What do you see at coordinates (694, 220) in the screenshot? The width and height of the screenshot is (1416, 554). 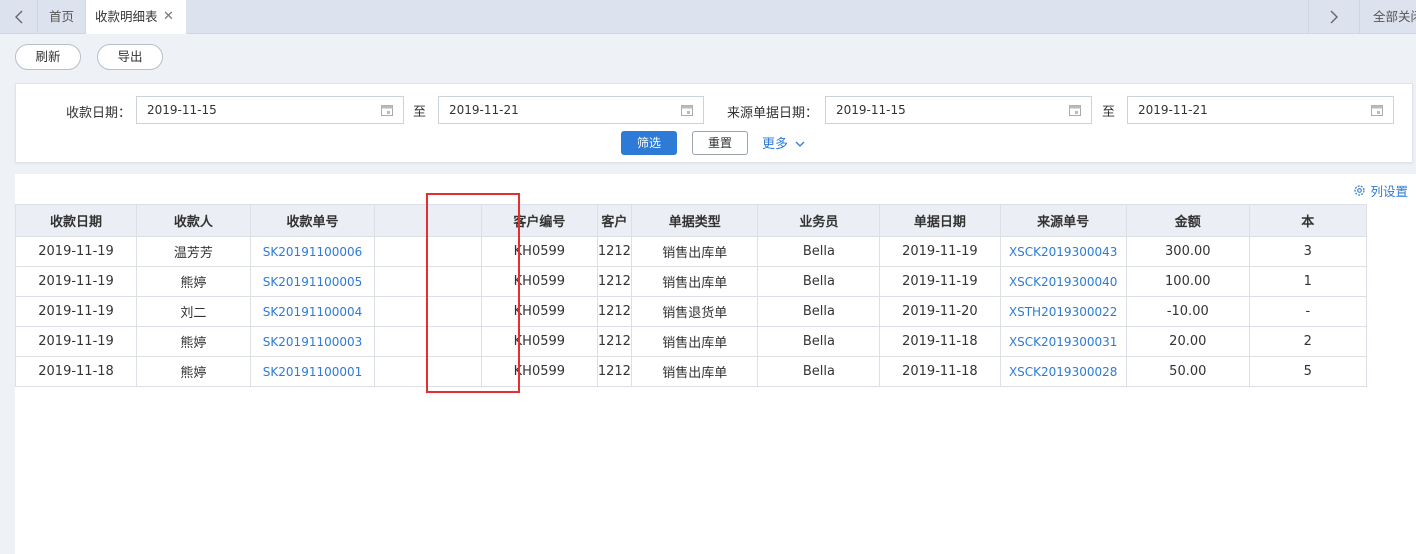 I see `col-doc-type-header: 单据类型` at bounding box center [694, 220].